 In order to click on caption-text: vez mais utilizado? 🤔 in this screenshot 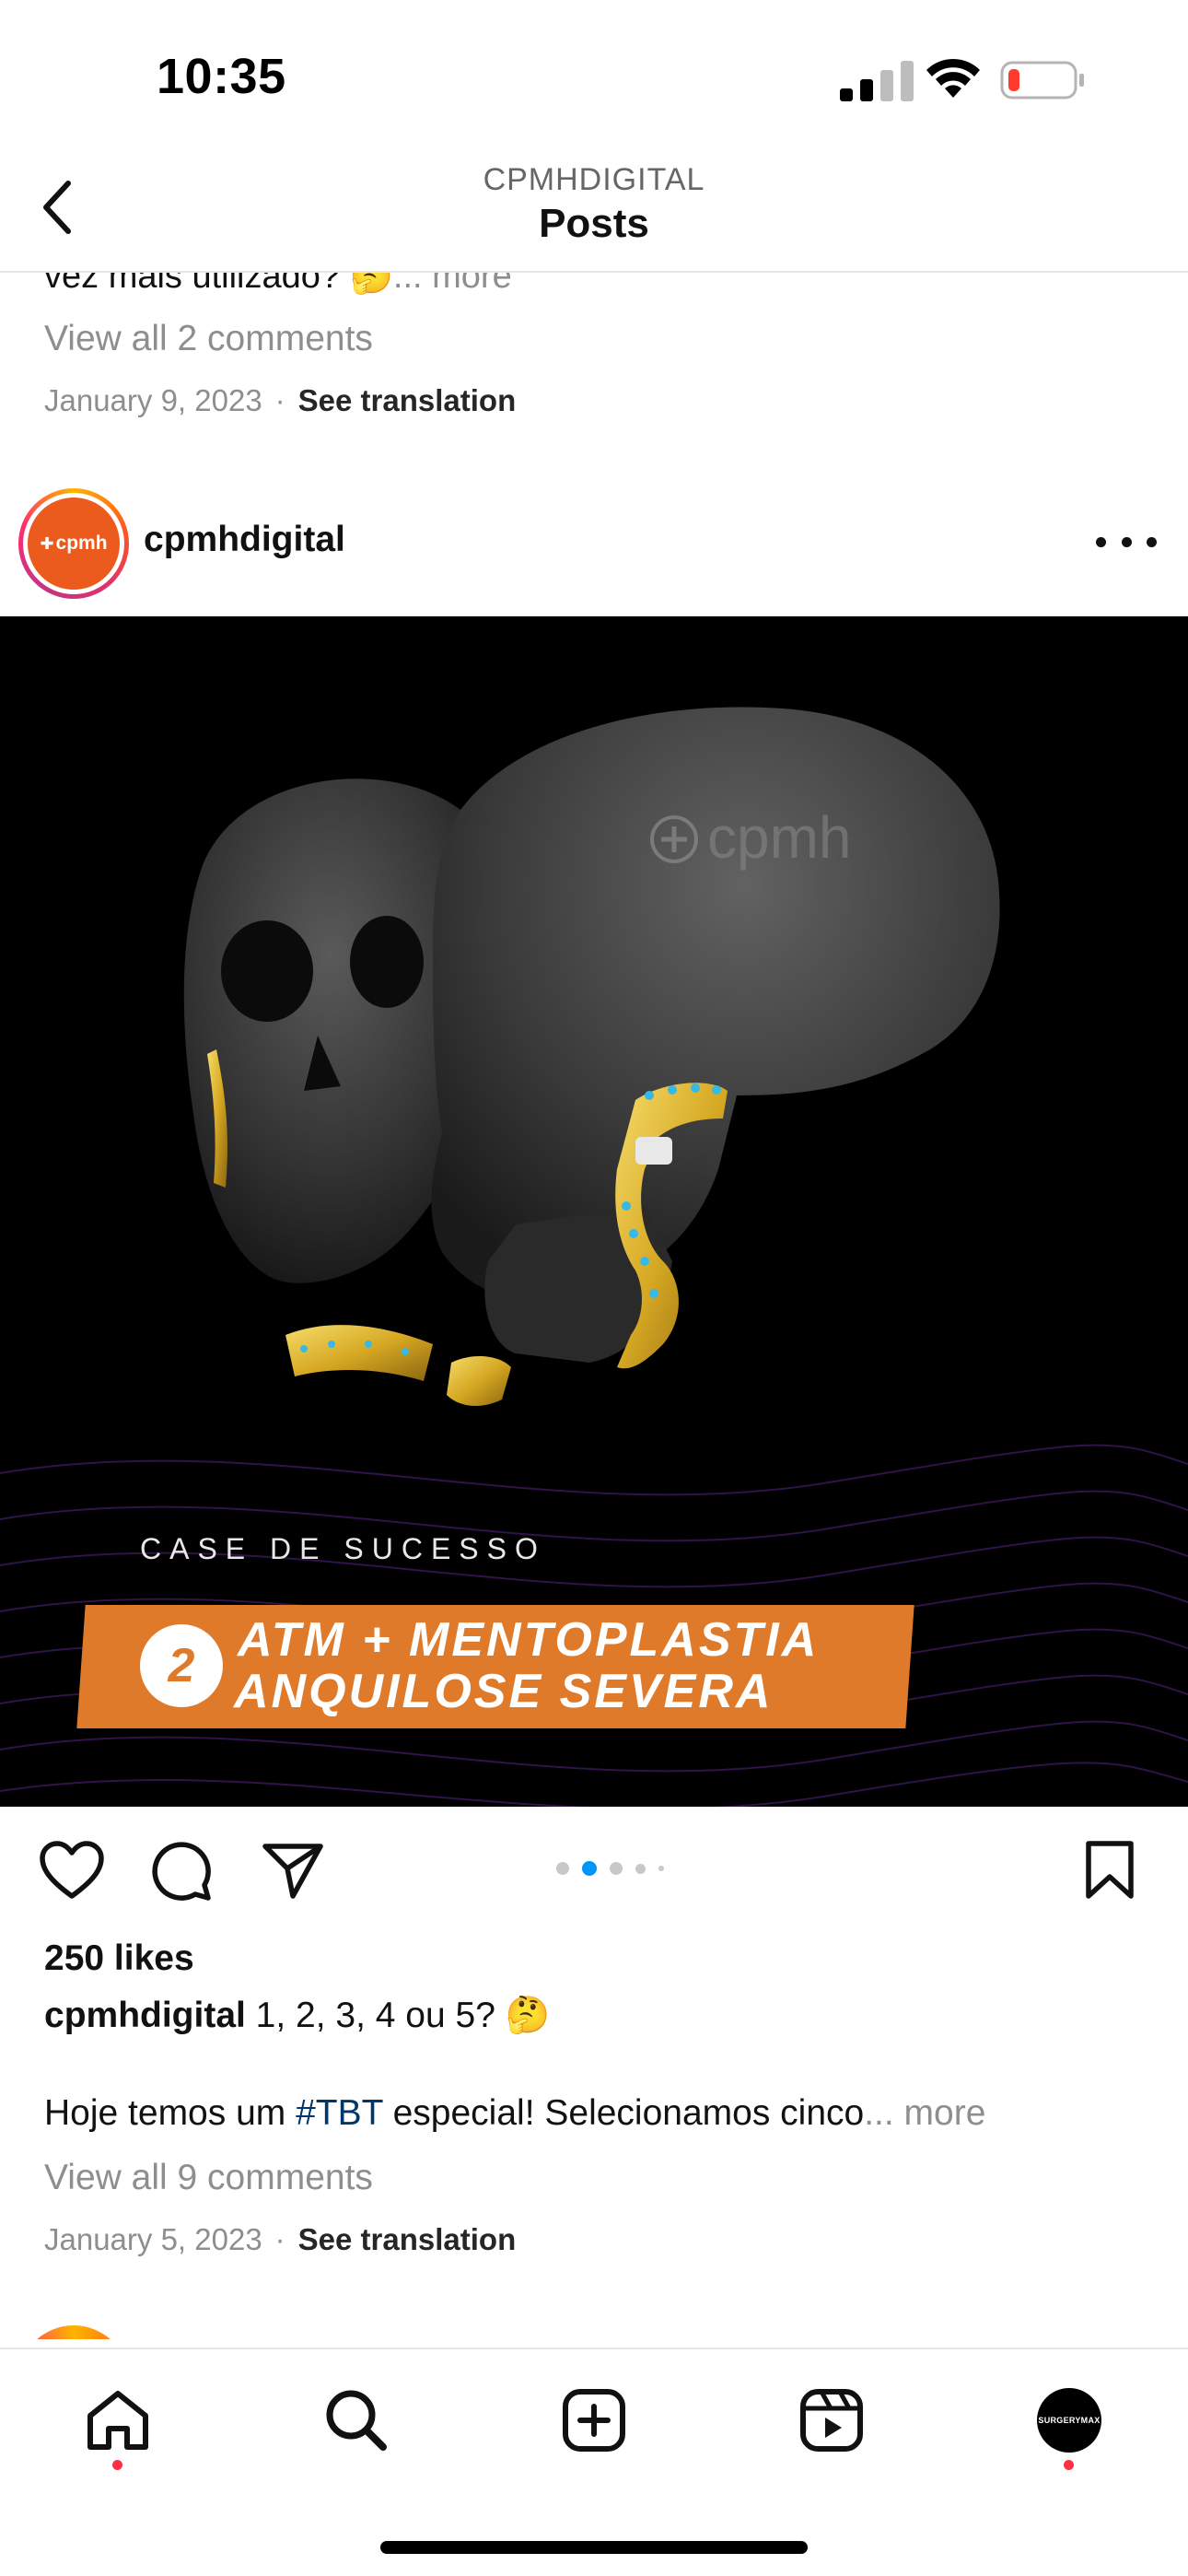, I will do `click(218, 276)`.